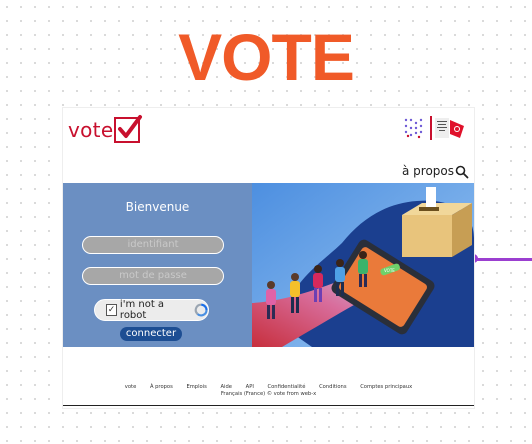 This screenshot has width=532, height=444. I want to click on language-selector: Français (France), so click(243, 394).